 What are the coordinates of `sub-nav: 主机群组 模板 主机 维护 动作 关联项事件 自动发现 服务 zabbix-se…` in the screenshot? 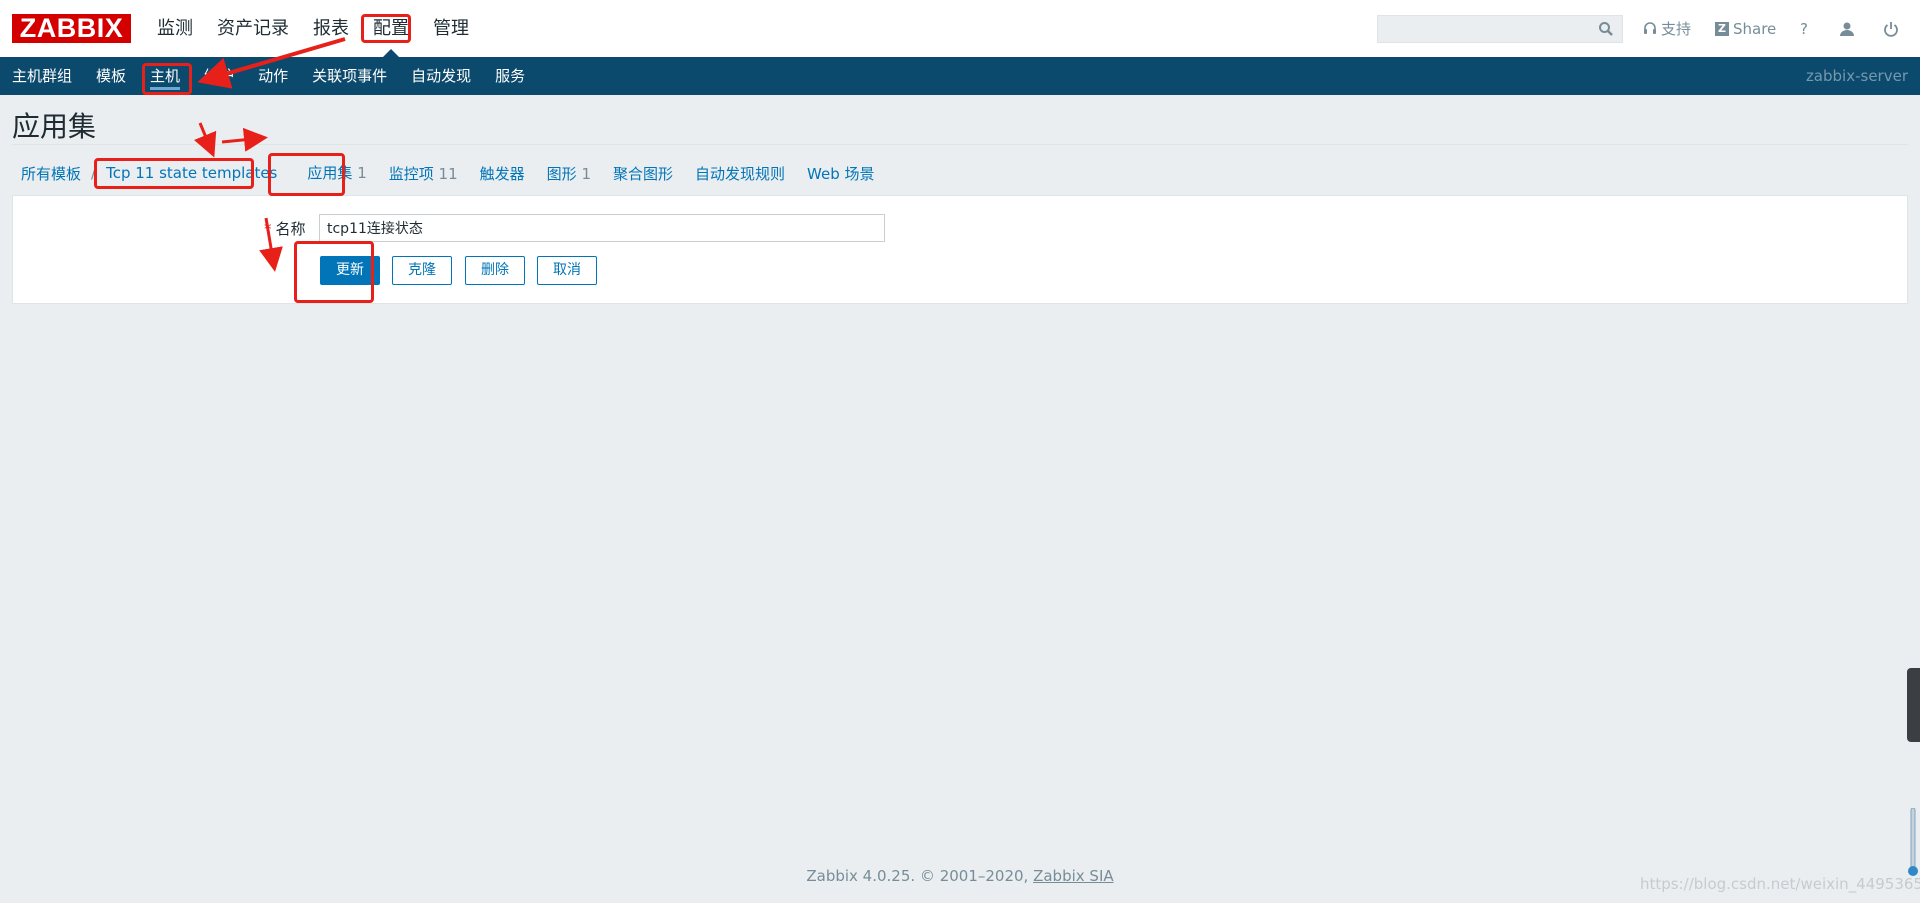 It's located at (960, 76).